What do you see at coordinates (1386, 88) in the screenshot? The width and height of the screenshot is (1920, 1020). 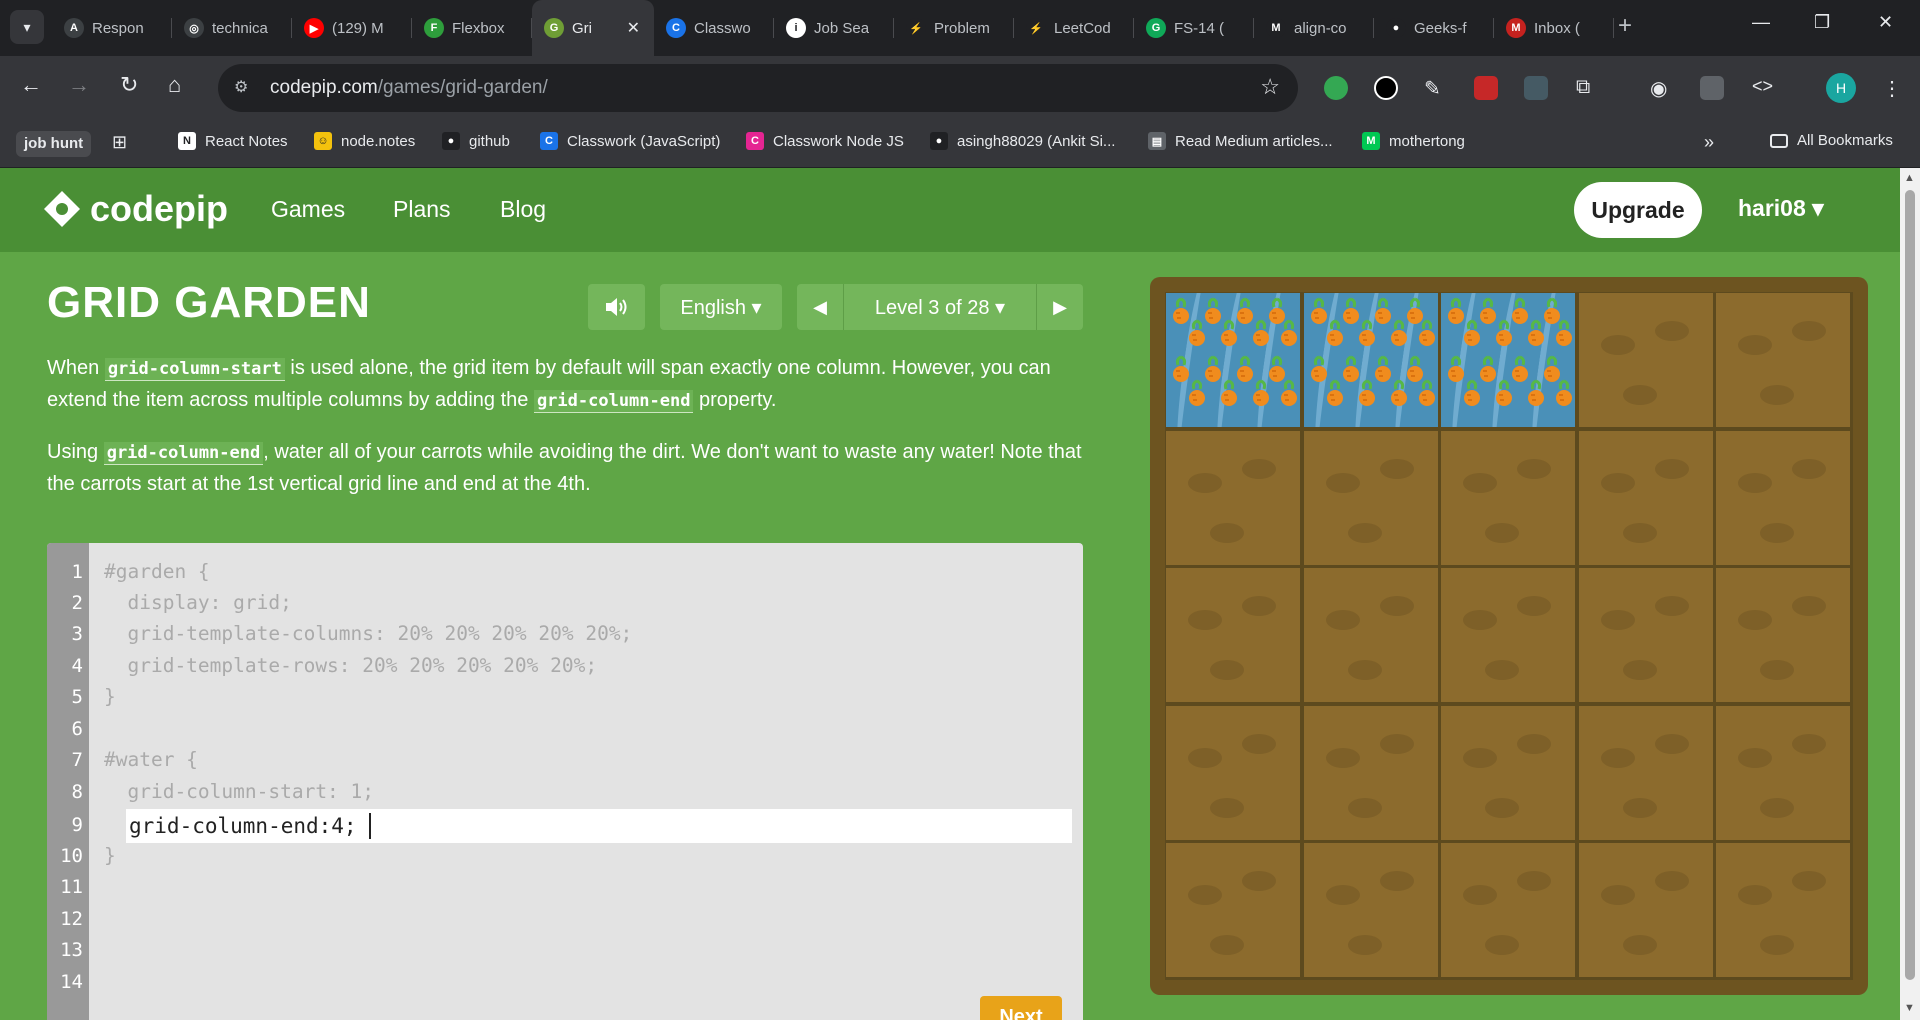 I see `extension-triangle-icon` at bounding box center [1386, 88].